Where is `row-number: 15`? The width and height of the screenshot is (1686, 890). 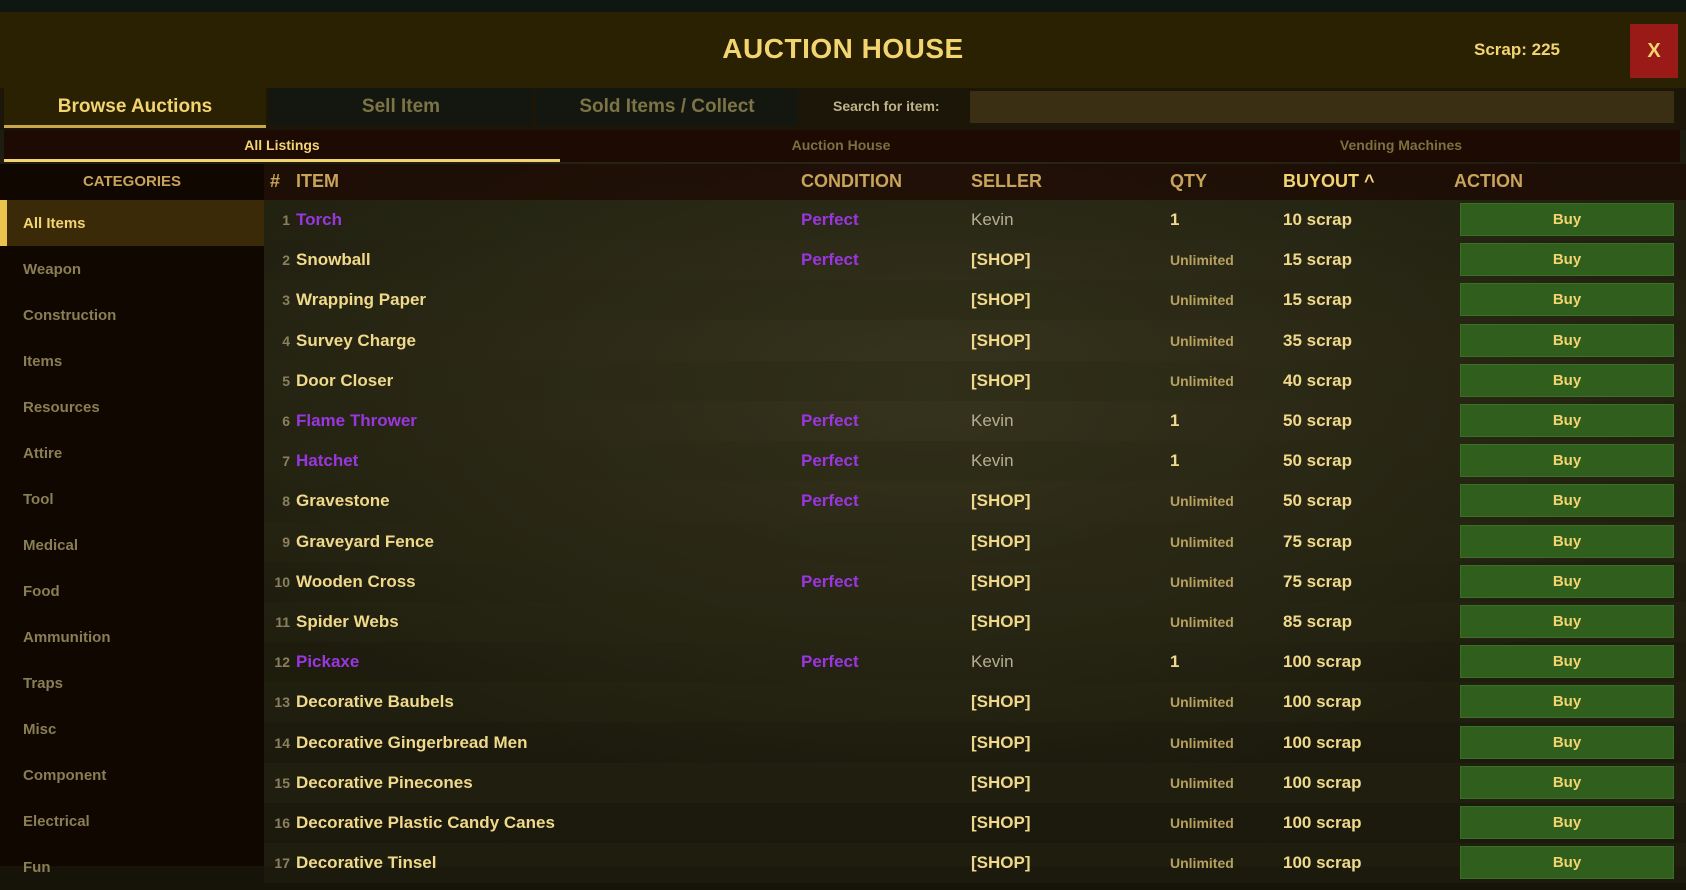 row-number: 15 is located at coordinates (282, 782).